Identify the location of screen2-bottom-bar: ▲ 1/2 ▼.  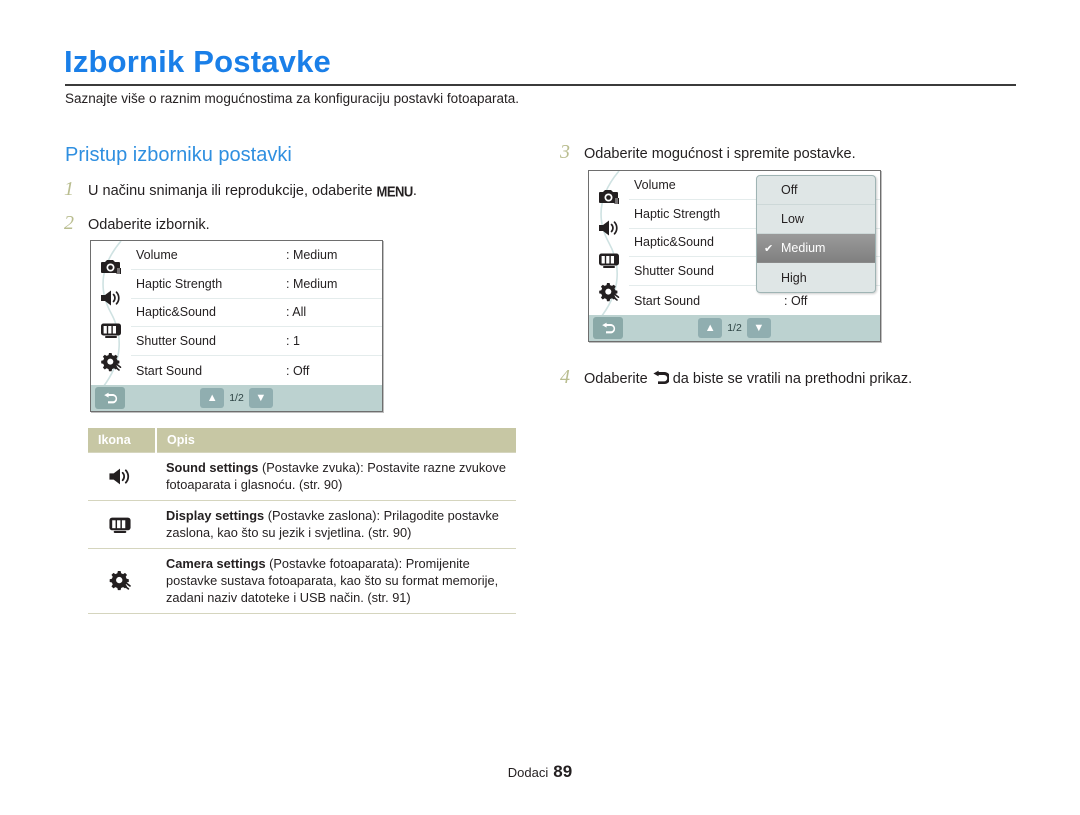
(734, 328).